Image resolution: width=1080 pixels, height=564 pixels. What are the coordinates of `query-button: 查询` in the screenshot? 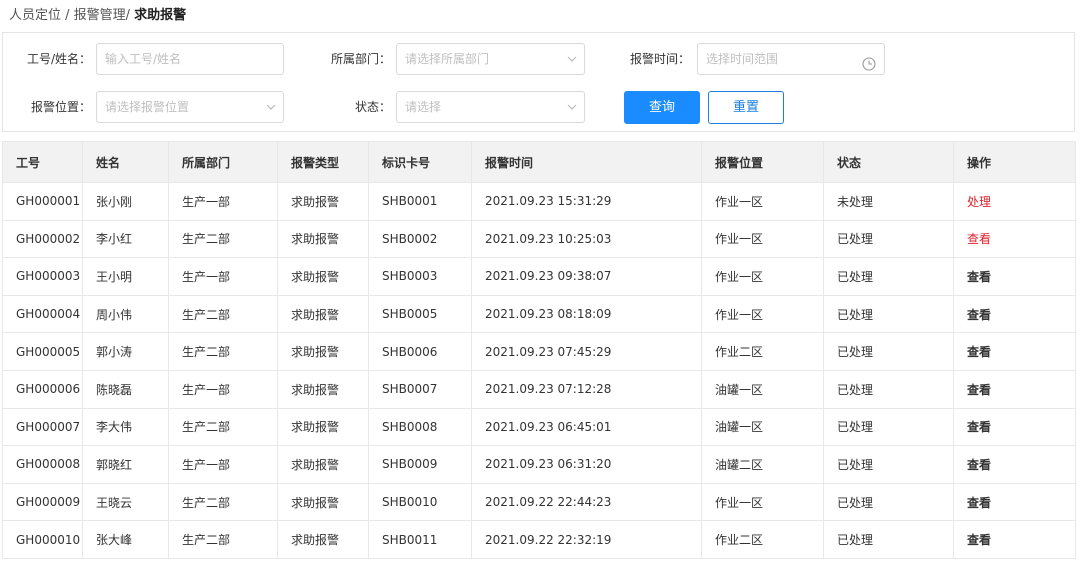 It's located at (662, 107).